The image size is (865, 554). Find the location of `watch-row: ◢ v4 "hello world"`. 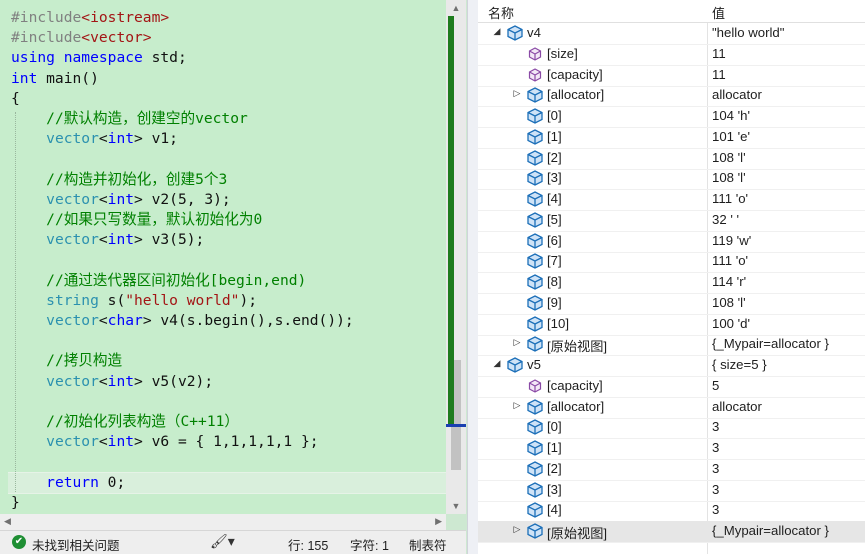

watch-row: ◢ v4 "hello world" is located at coordinates (671, 34).